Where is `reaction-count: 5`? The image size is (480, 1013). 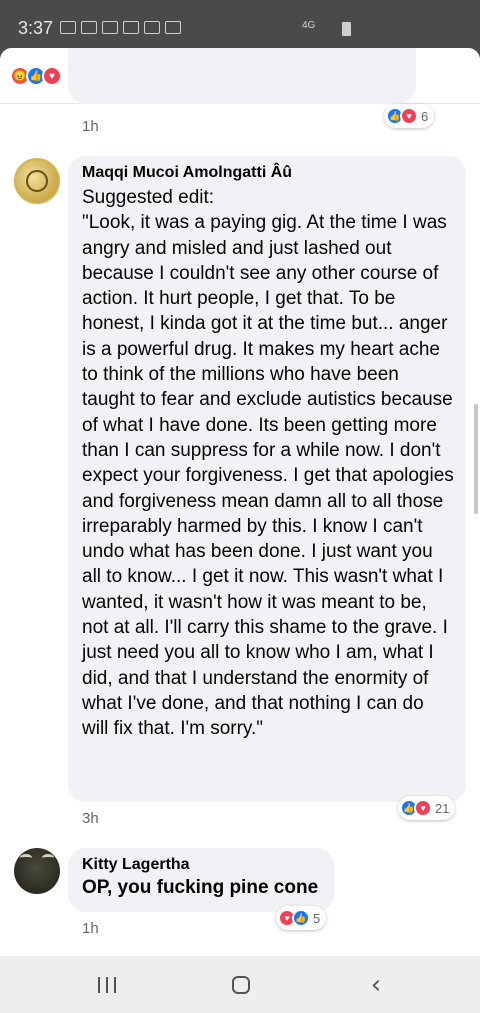
reaction-count: 5 is located at coordinates (317, 918).